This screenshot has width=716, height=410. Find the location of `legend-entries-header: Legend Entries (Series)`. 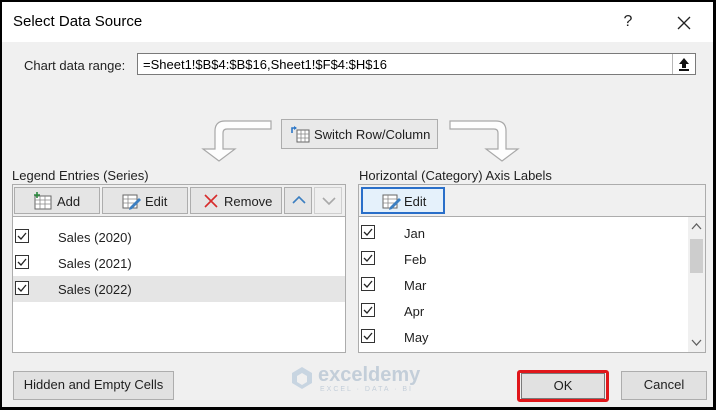

legend-entries-header: Legend Entries (Series) is located at coordinates (80, 175).